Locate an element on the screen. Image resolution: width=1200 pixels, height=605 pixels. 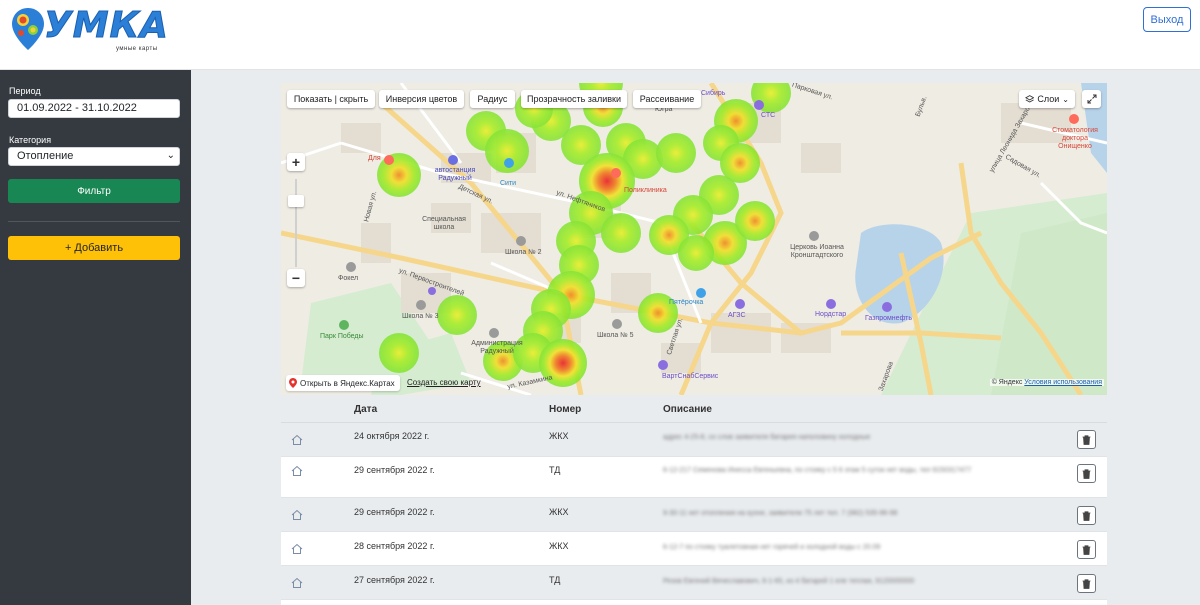
period-label: Период is located at coordinates (25, 91).